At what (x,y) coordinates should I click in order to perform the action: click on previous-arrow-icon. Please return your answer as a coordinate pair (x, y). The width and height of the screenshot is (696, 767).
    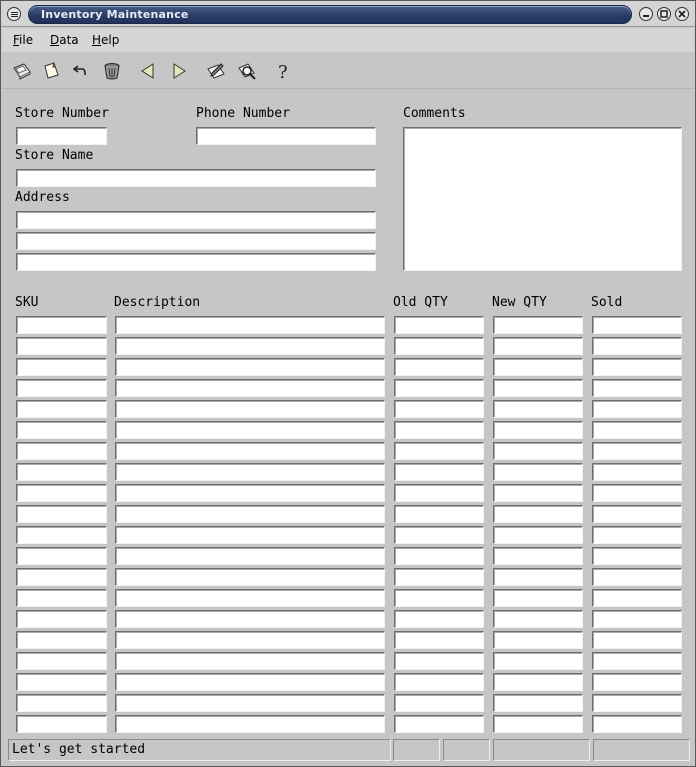
    Looking at the image, I should click on (148, 71).